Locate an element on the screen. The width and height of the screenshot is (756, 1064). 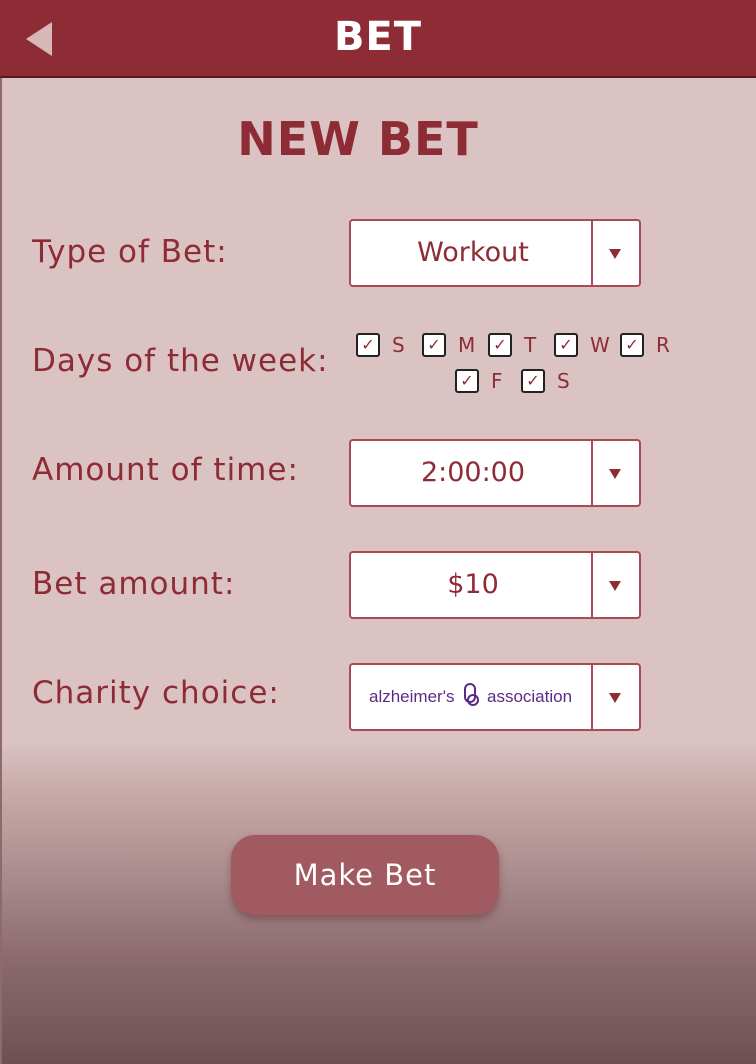
charity-choice-dropdown: alzheimer's association is located at coordinates (495, 697).